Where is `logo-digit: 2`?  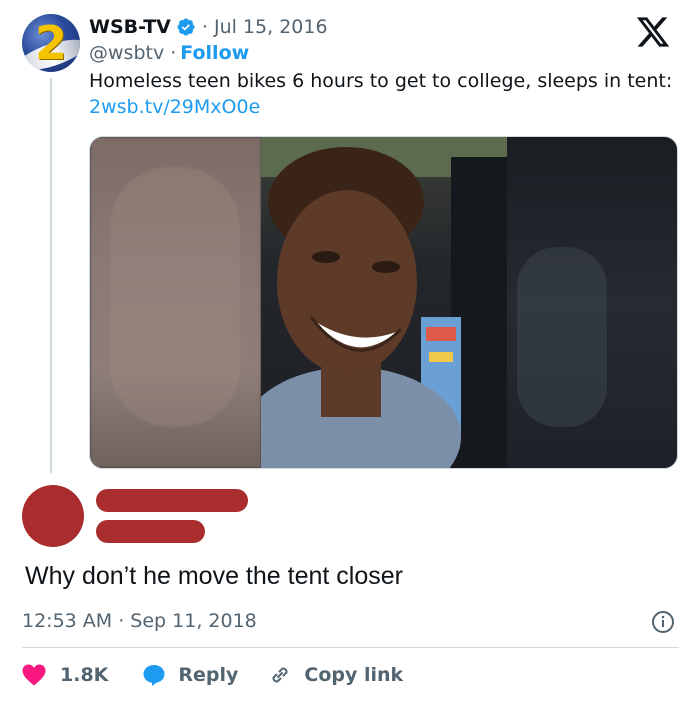
logo-digit: 2 is located at coordinates (50, 43).